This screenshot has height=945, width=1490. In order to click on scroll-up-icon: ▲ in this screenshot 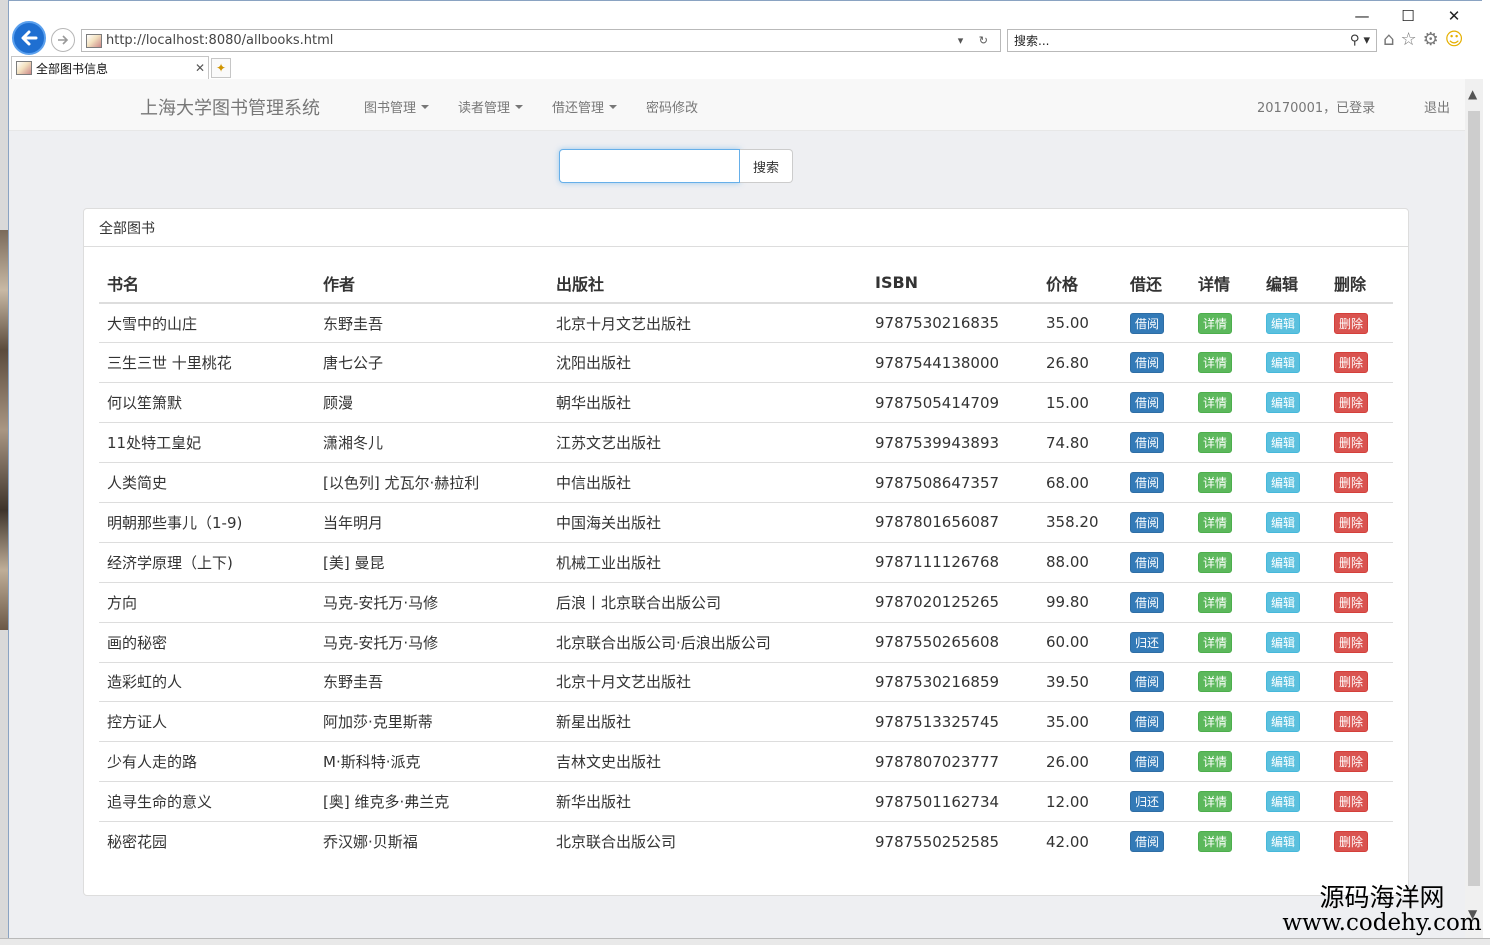, I will do `click(1472, 94)`.